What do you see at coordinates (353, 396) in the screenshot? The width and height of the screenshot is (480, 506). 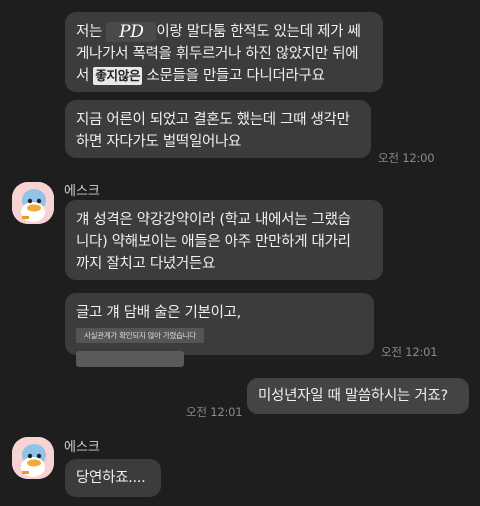 I see `message-line: 미성년자일 때 말씀하시는 거죠?` at bounding box center [353, 396].